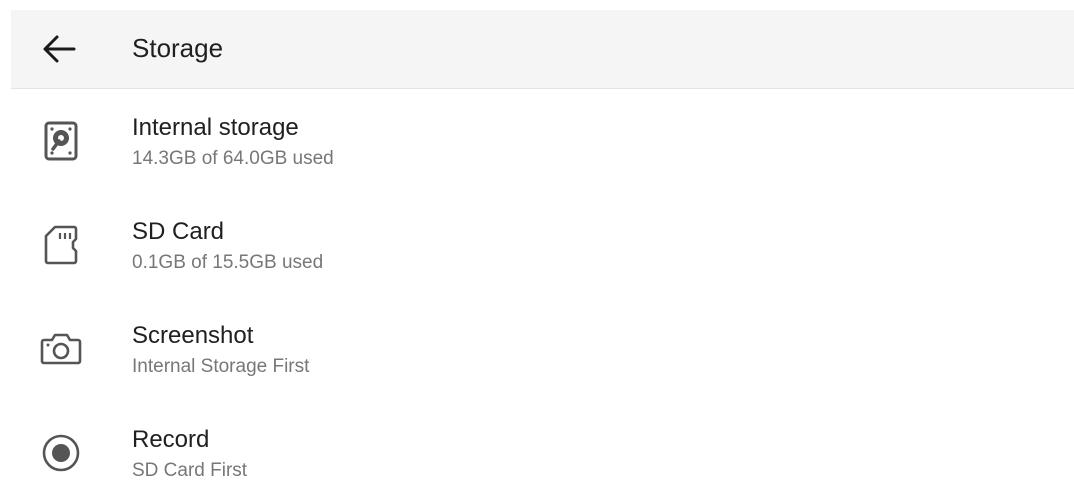  I want to click on record-icon, so click(61, 453).